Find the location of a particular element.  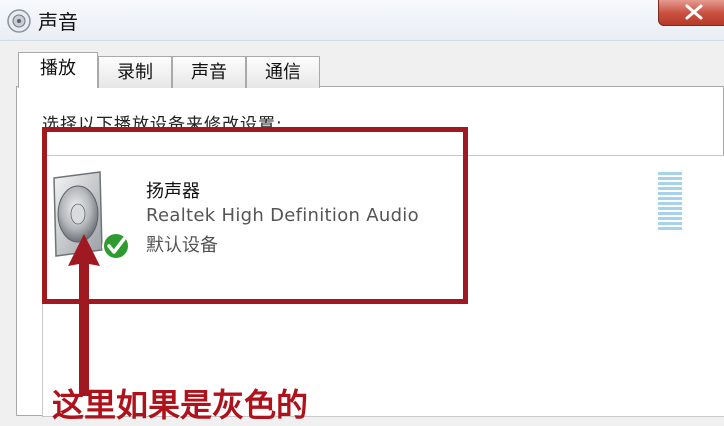

tab-recording: 录制 is located at coordinates (135, 72).